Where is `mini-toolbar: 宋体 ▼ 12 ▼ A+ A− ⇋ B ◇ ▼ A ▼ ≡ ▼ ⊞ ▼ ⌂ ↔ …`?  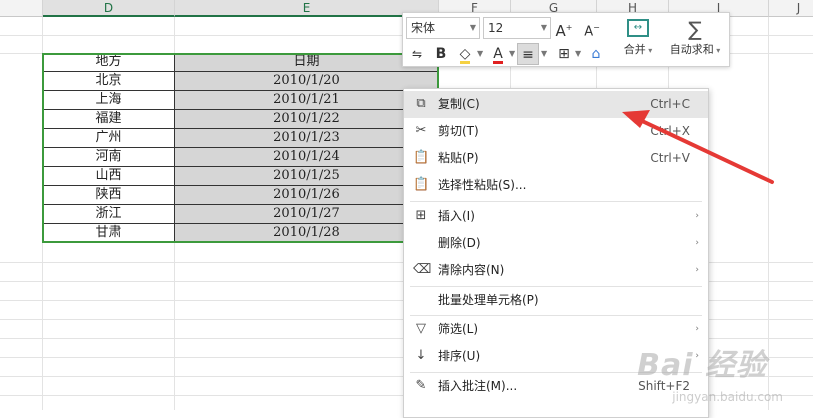
mini-toolbar: 宋体 ▼ 12 ▼ A+ A− ⇋ B ◇ ▼ A ▼ ≡ ▼ ⊞ ▼ ⌂ ↔ … is located at coordinates (566, 39).